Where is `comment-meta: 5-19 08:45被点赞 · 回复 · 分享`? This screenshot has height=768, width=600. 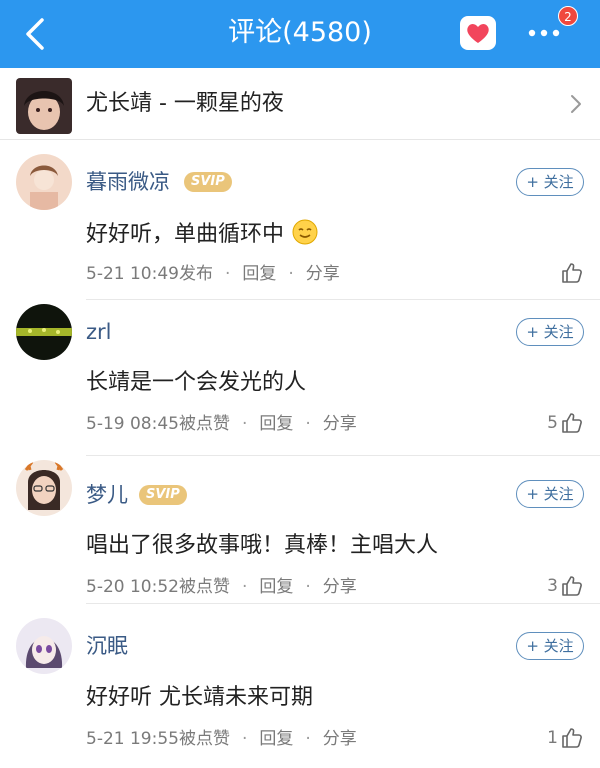 comment-meta: 5-19 08:45被点赞 · 回复 · 分享 is located at coordinates (221, 424).